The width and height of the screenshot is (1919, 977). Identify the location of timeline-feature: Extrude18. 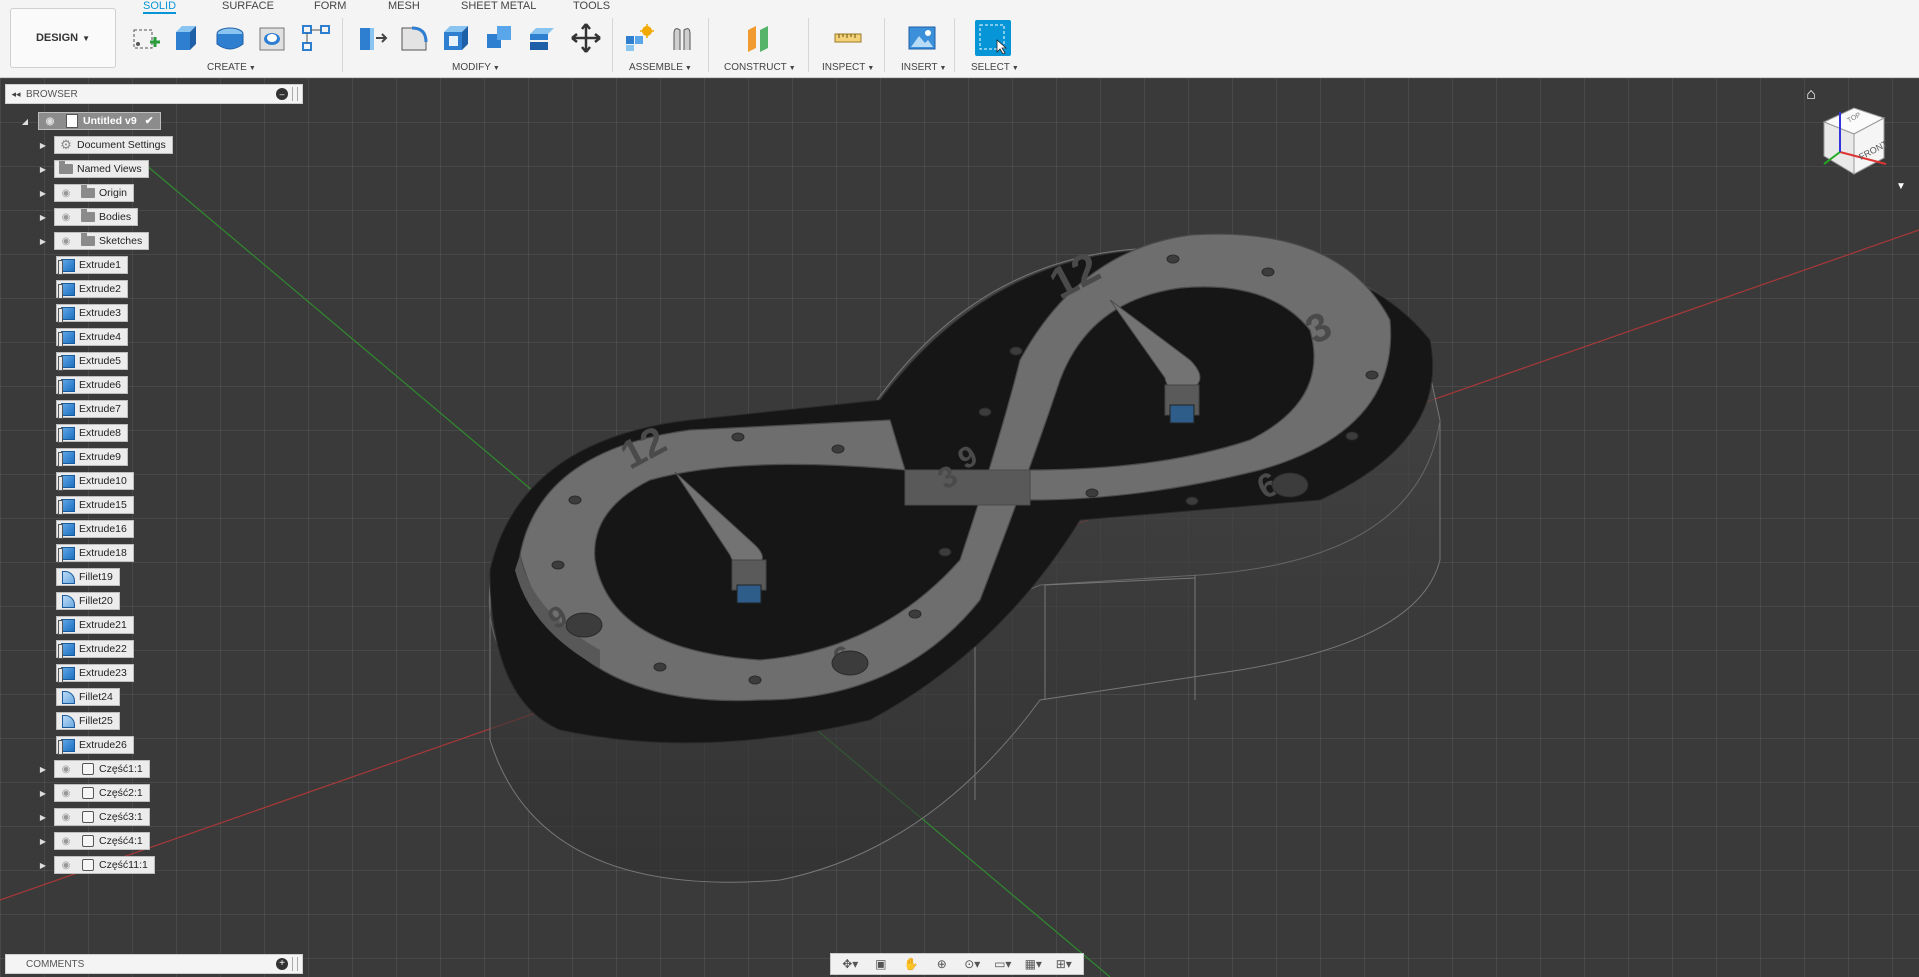
(95, 553).